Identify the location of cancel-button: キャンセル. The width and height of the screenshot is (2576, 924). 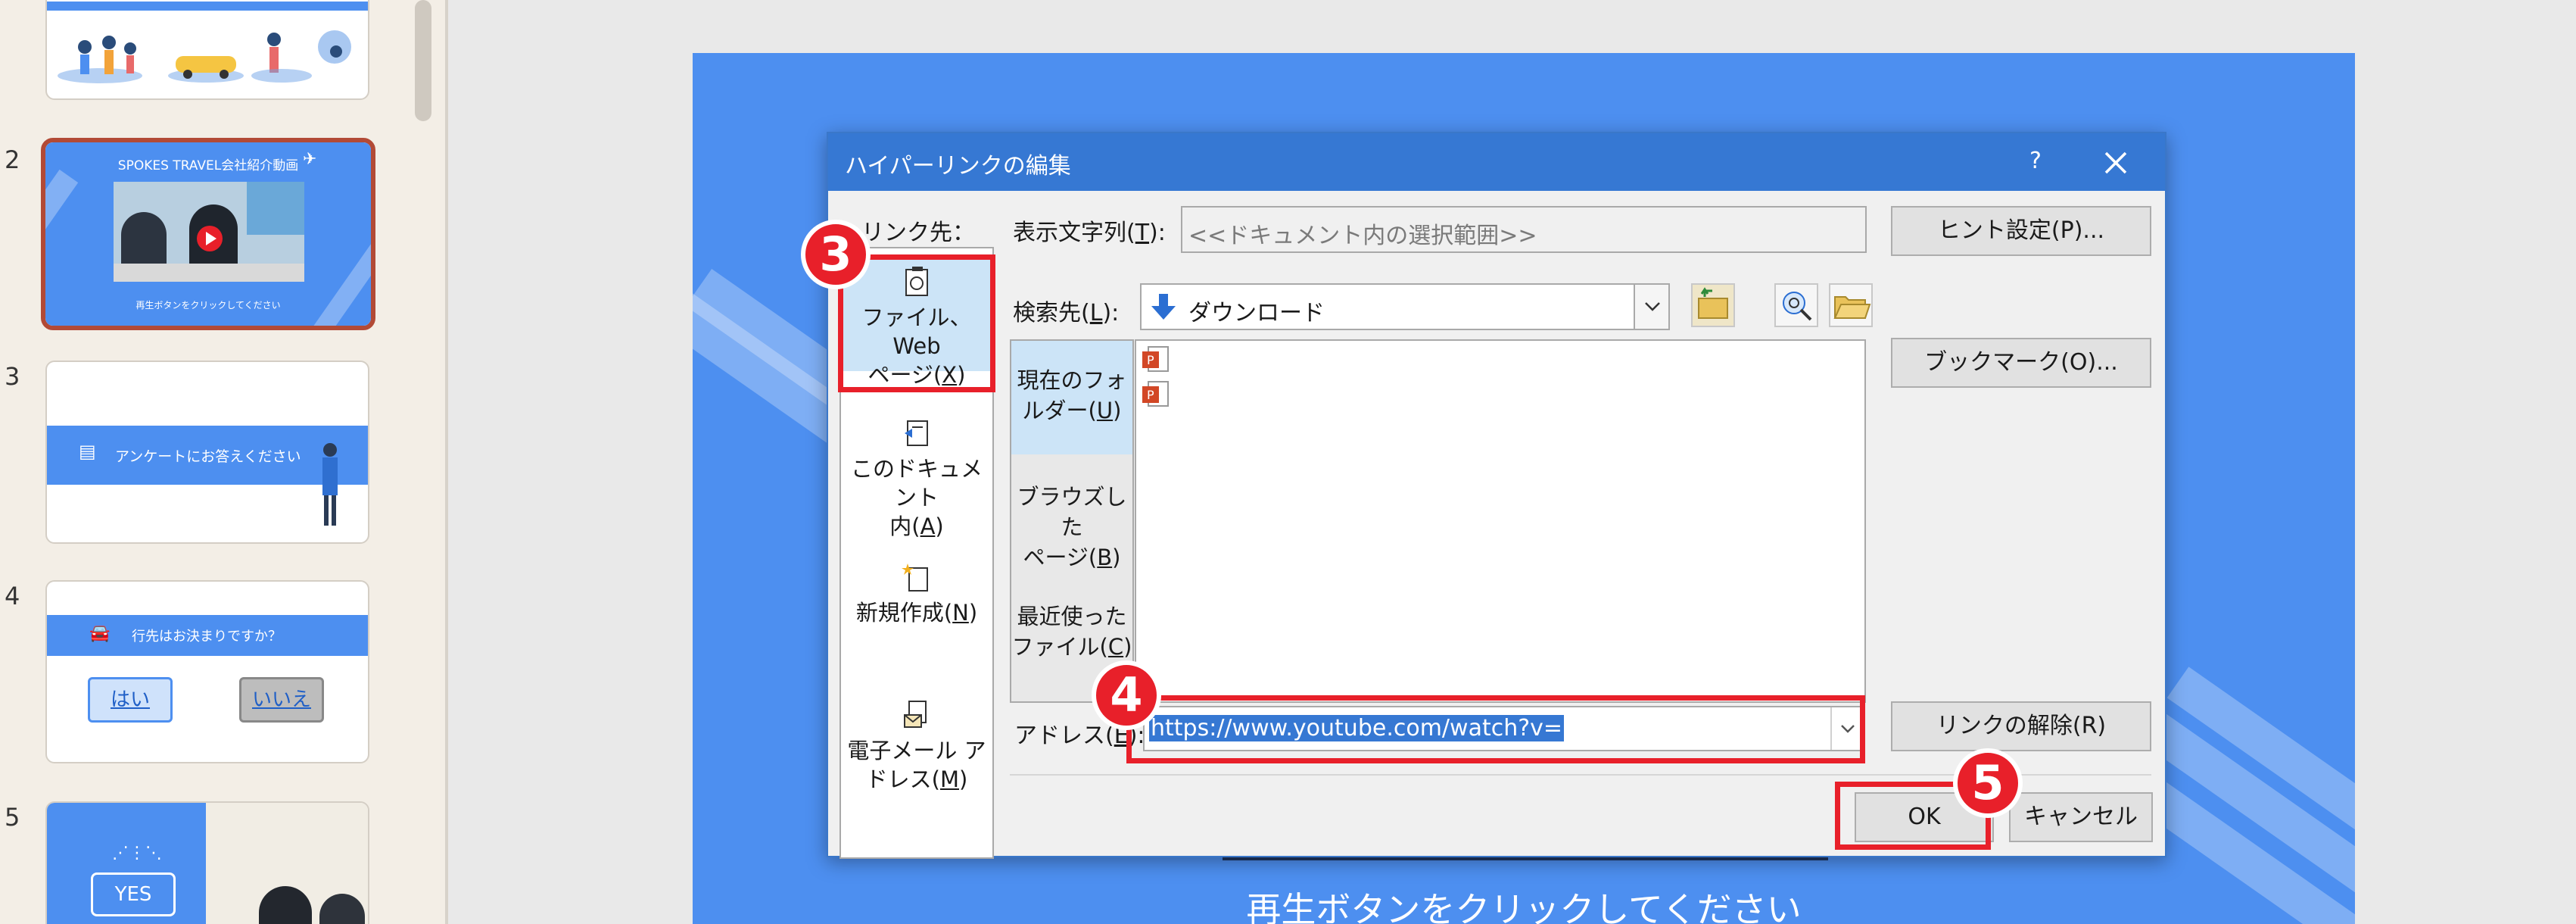
(2081, 817).